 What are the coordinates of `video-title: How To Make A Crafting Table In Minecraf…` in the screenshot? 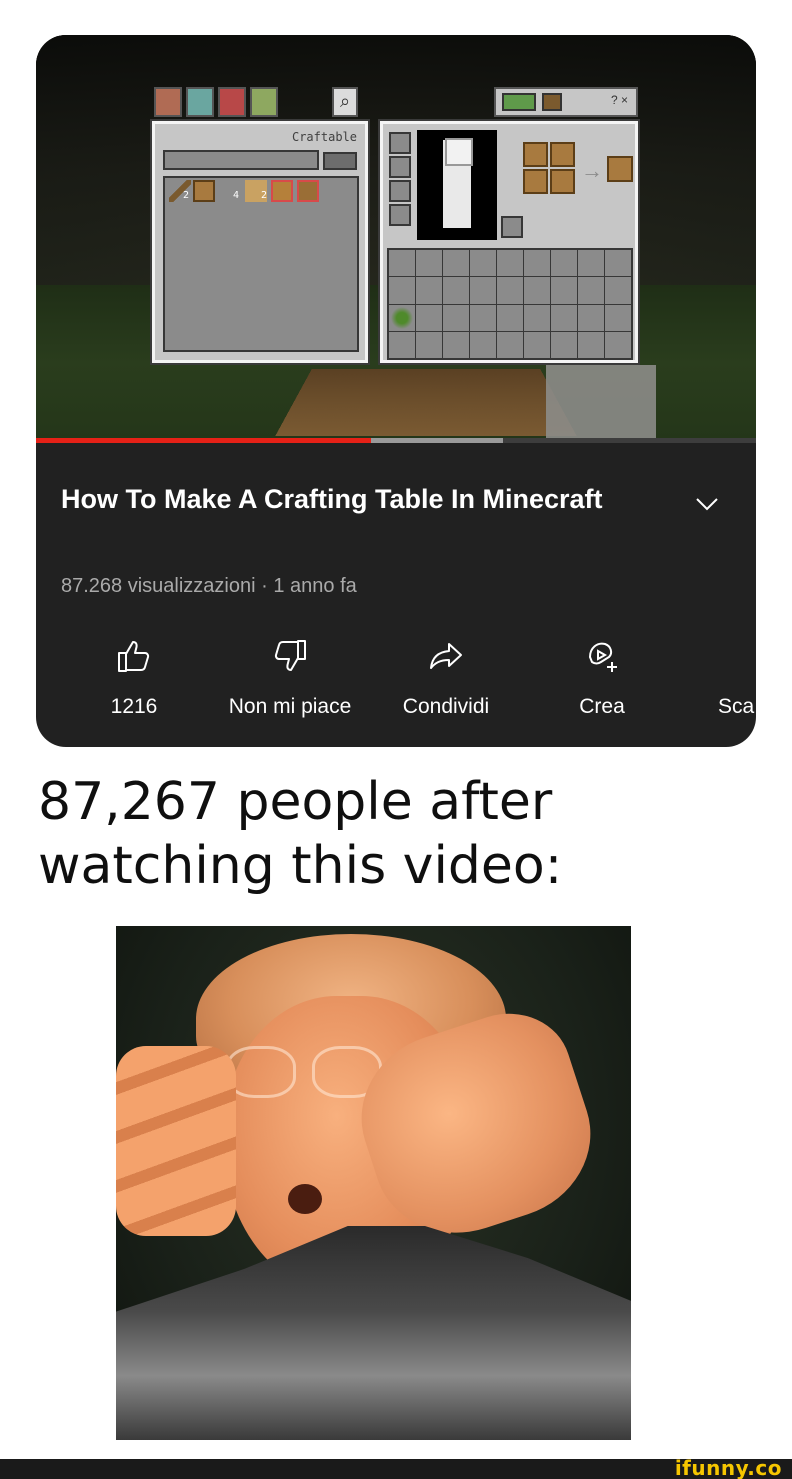 It's located at (341, 499).